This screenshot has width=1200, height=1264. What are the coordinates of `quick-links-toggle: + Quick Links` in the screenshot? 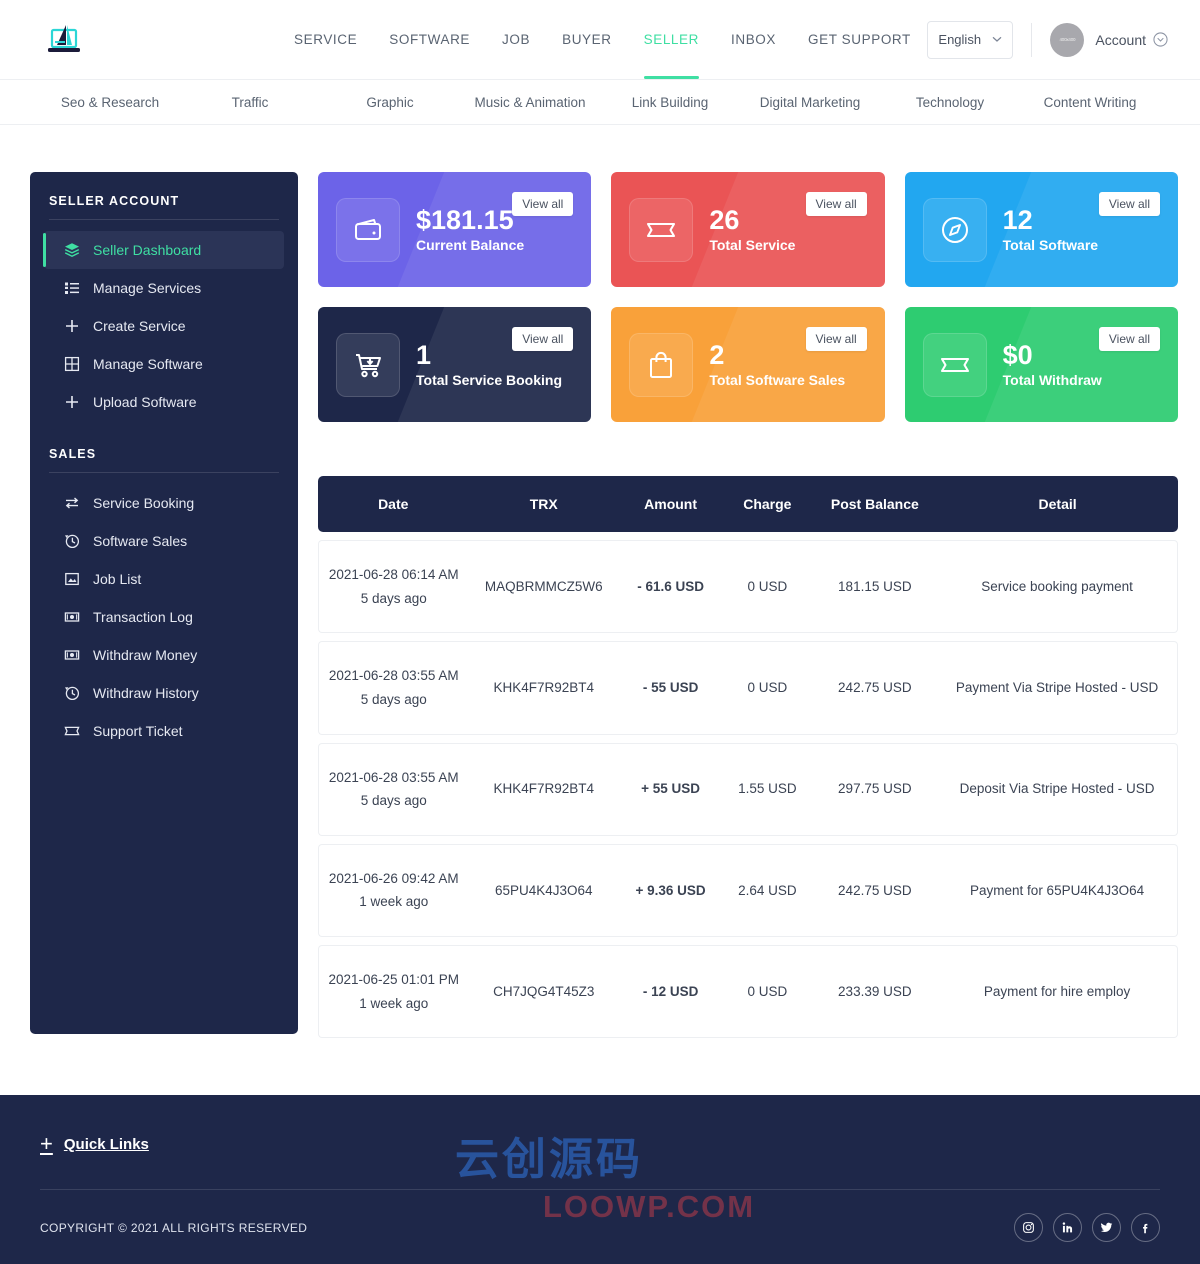 It's located at (600, 1125).